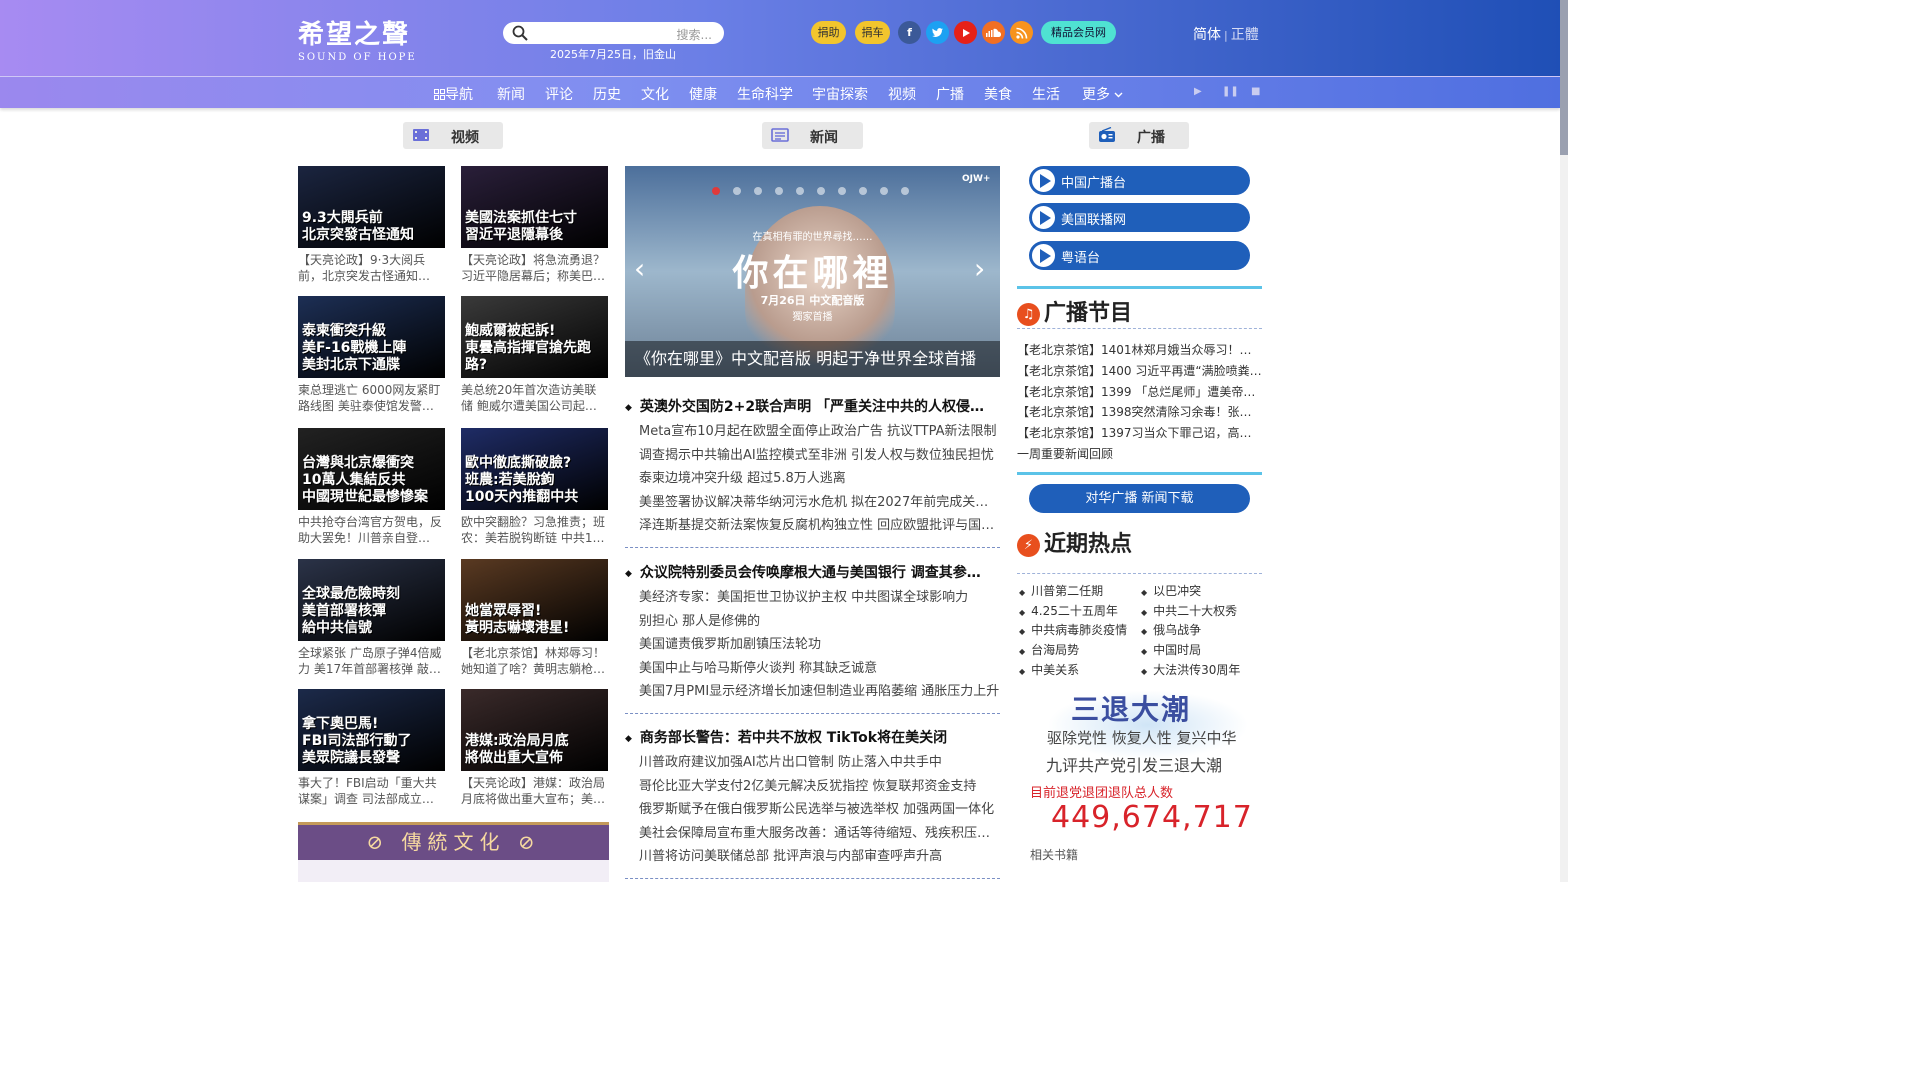 The width and height of the screenshot is (1920, 1080). I want to click on pause-icon: ❚❚, so click(1230, 91).